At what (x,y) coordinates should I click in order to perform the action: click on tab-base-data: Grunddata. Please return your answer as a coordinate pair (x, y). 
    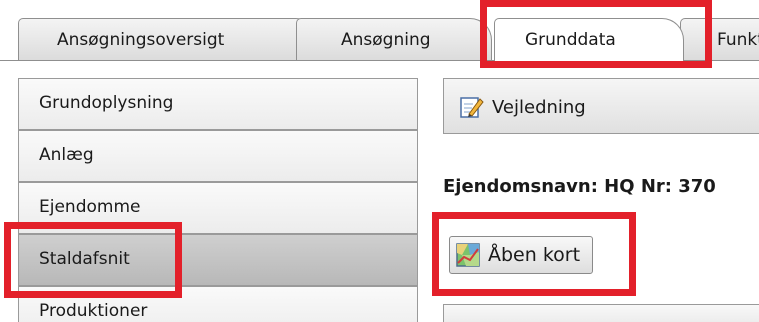
    Looking at the image, I should click on (589, 40).